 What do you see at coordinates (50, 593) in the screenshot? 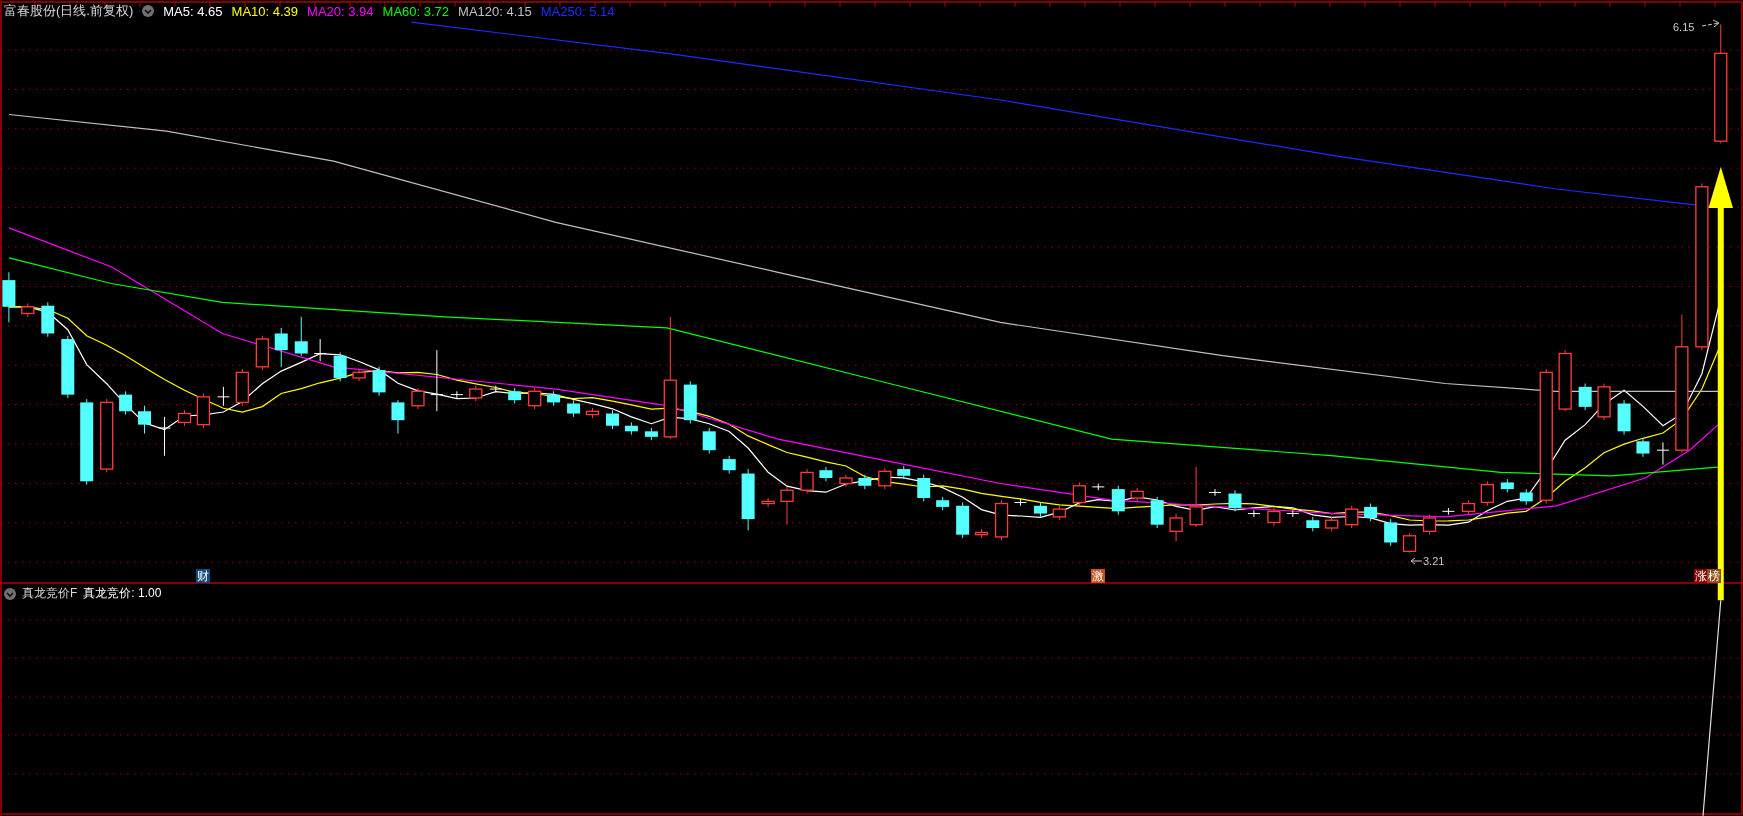
I see `indicator-title: 真龙竞价F` at bounding box center [50, 593].